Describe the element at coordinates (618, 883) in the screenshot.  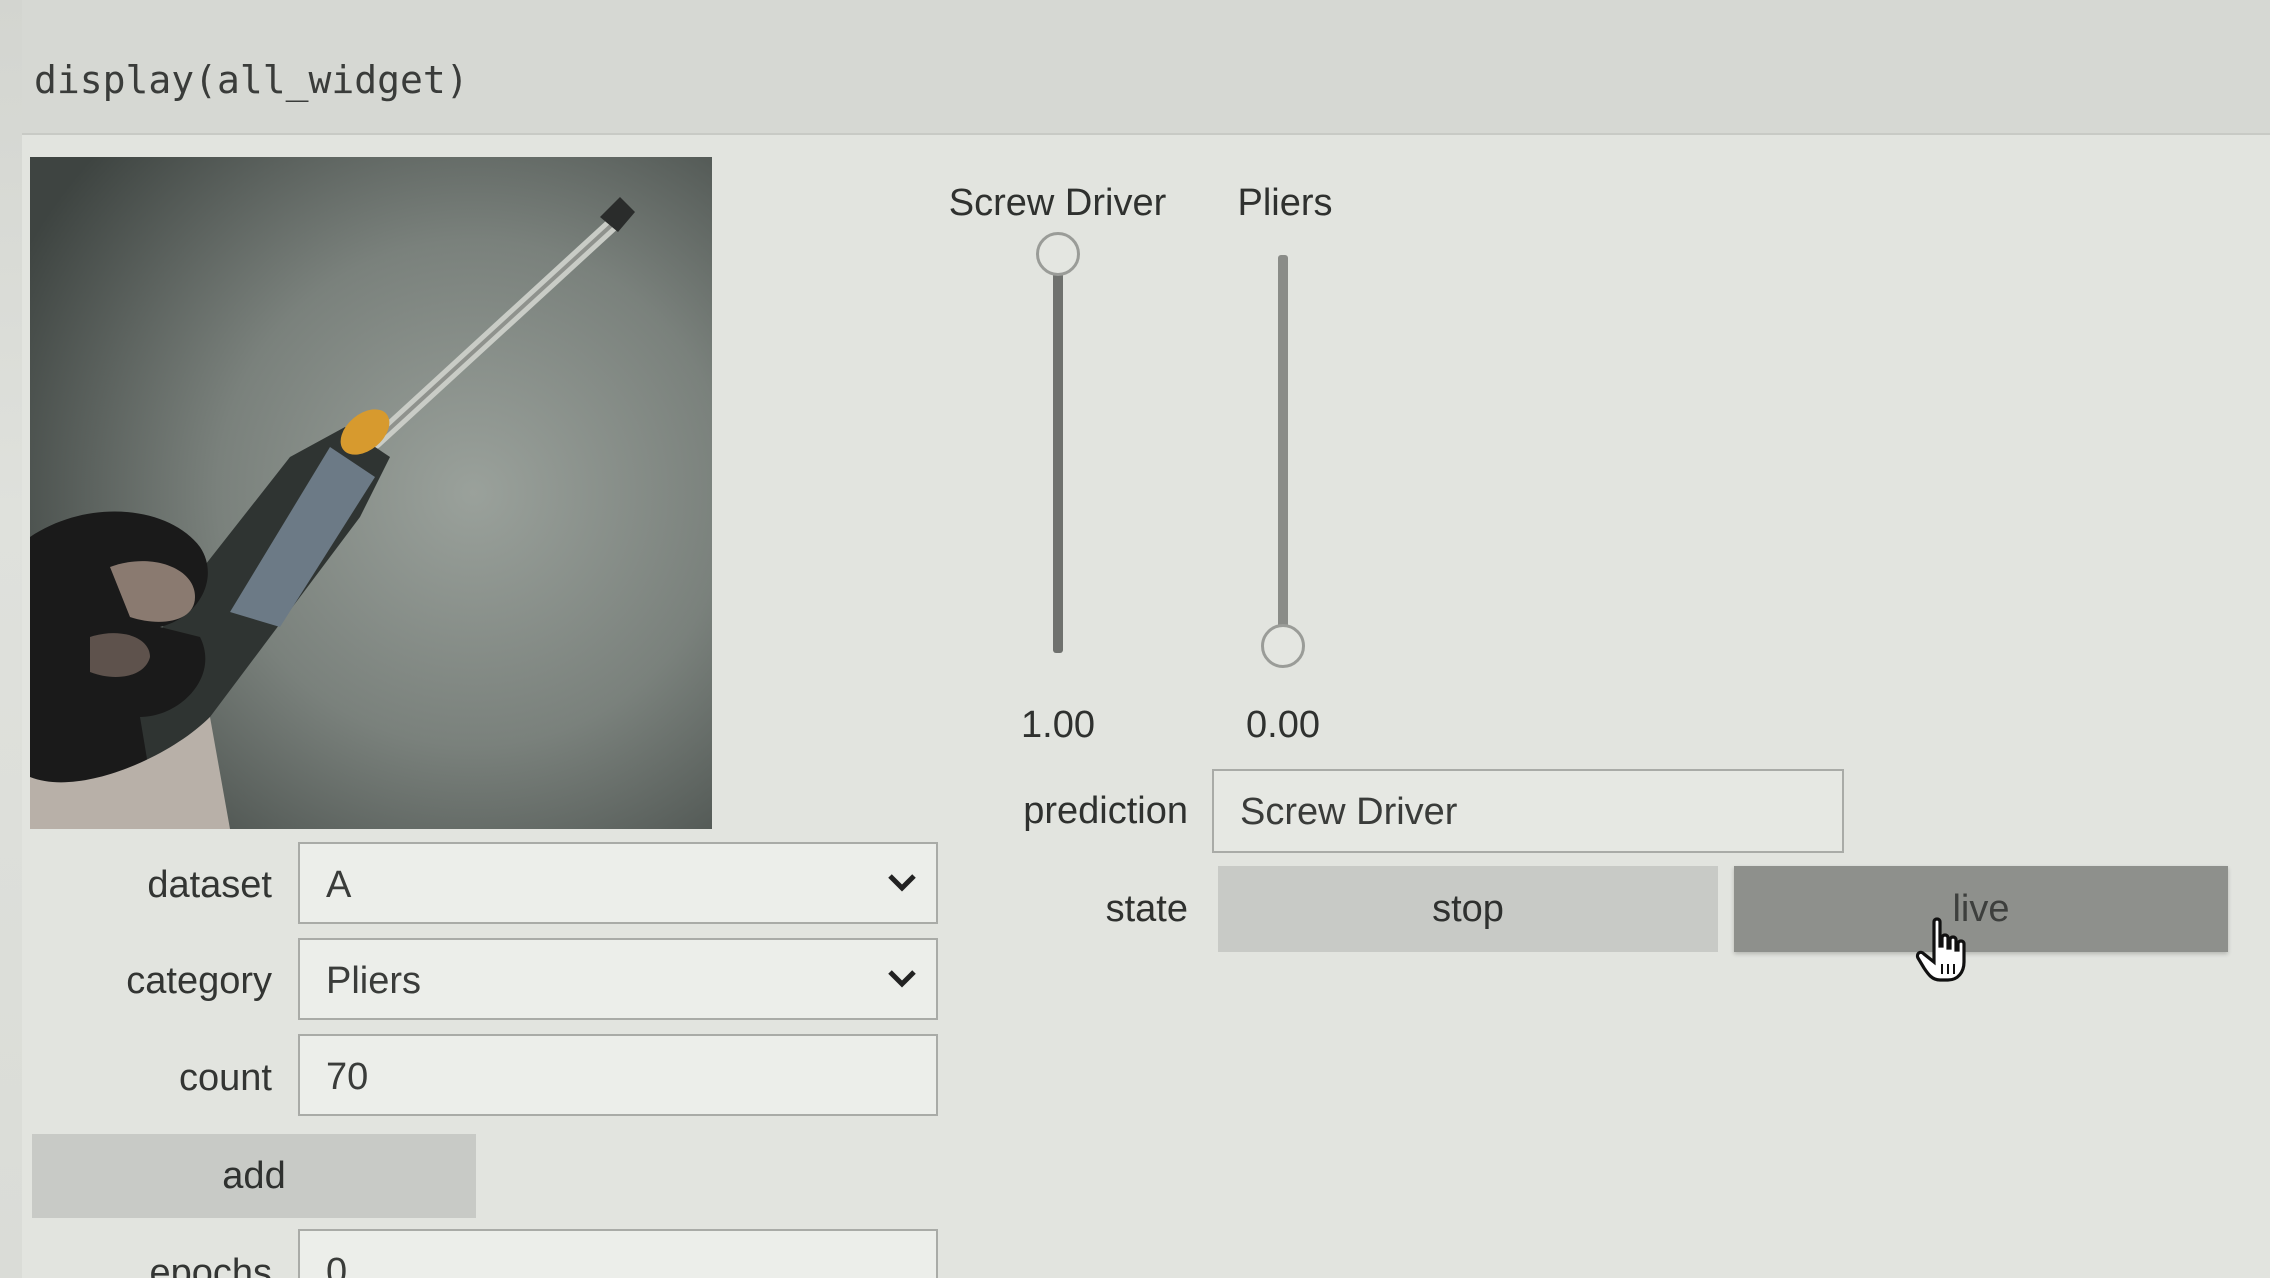
I see `dataset-select: A` at that location.